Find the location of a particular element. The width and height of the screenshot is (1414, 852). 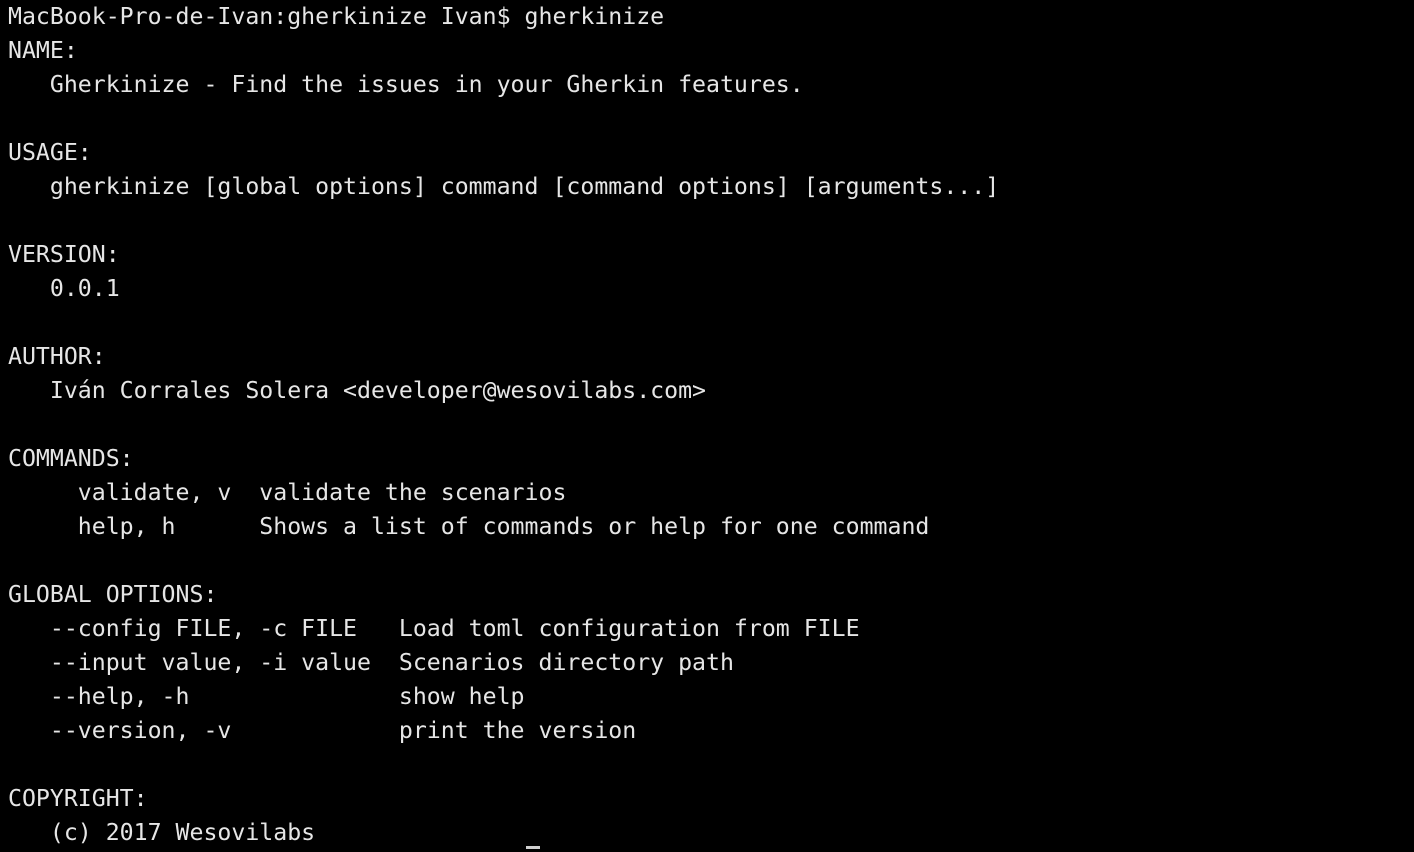

output-line-name-header: NAME: is located at coordinates (43, 50).